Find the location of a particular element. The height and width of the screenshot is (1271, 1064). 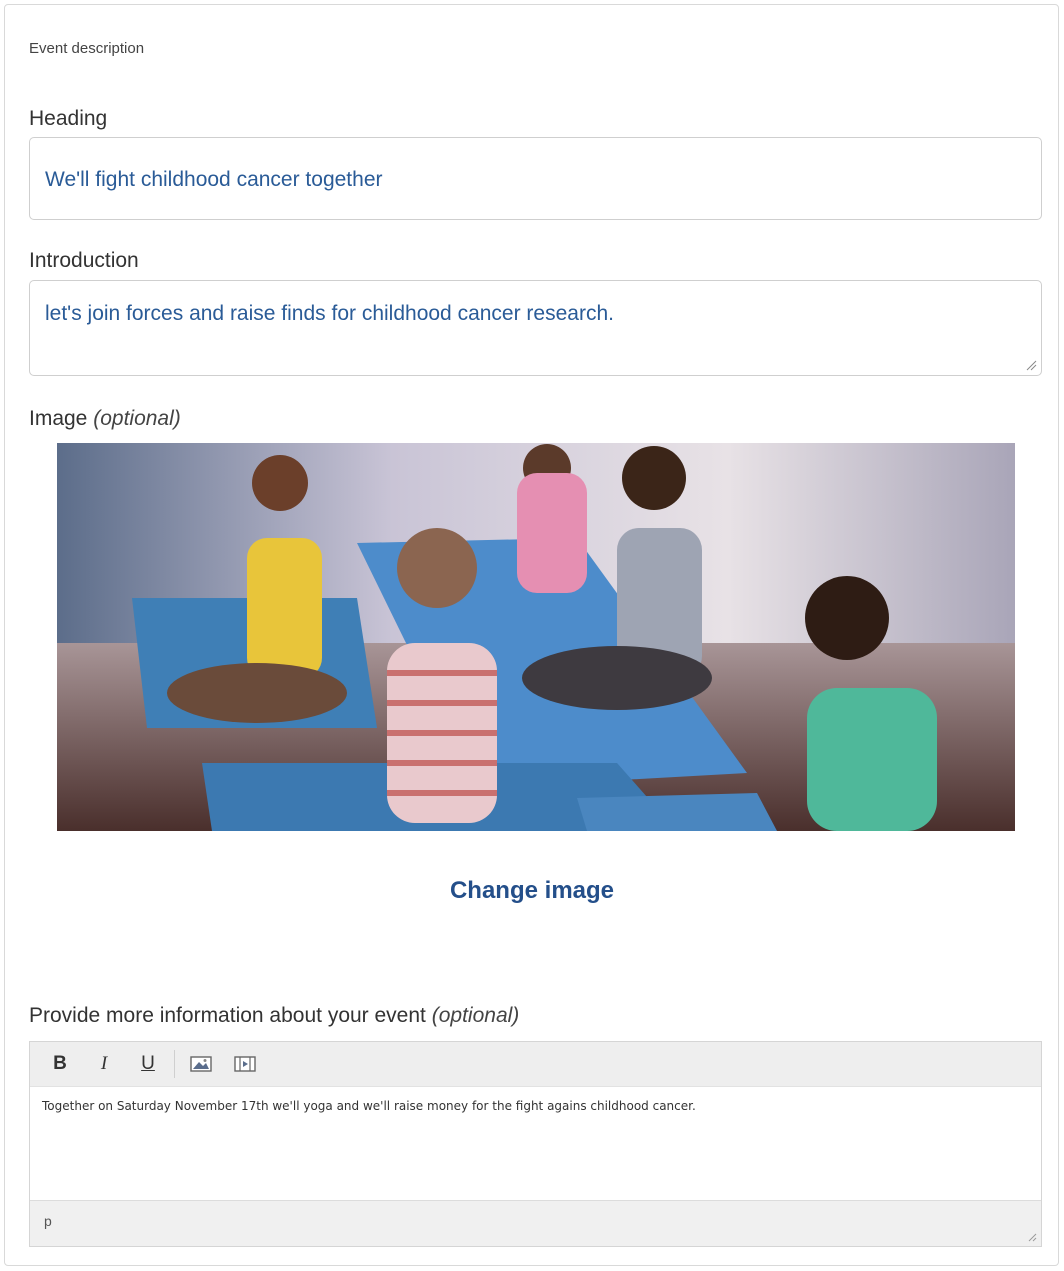

image-optional-text: (optional) is located at coordinates (137, 418).